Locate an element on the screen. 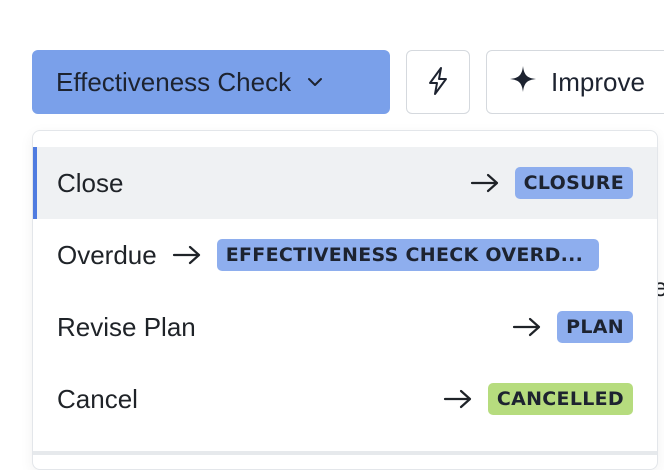 The image size is (664, 470). improve-button: Improve is located at coordinates (575, 82).